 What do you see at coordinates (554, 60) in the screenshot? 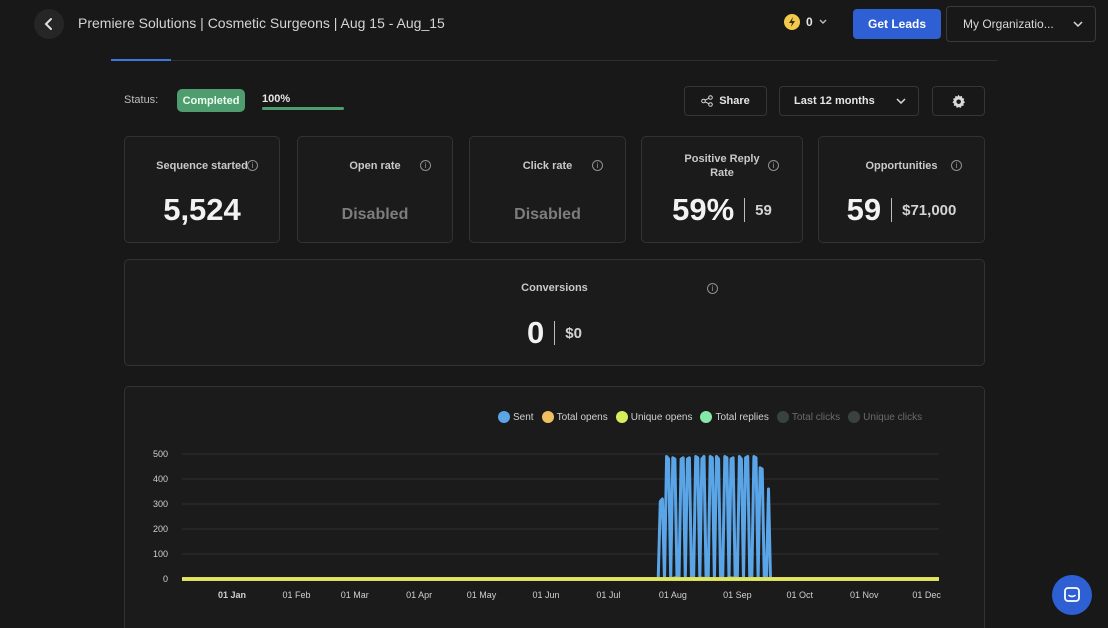
I see `tab-divider` at bounding box center [554, 60].